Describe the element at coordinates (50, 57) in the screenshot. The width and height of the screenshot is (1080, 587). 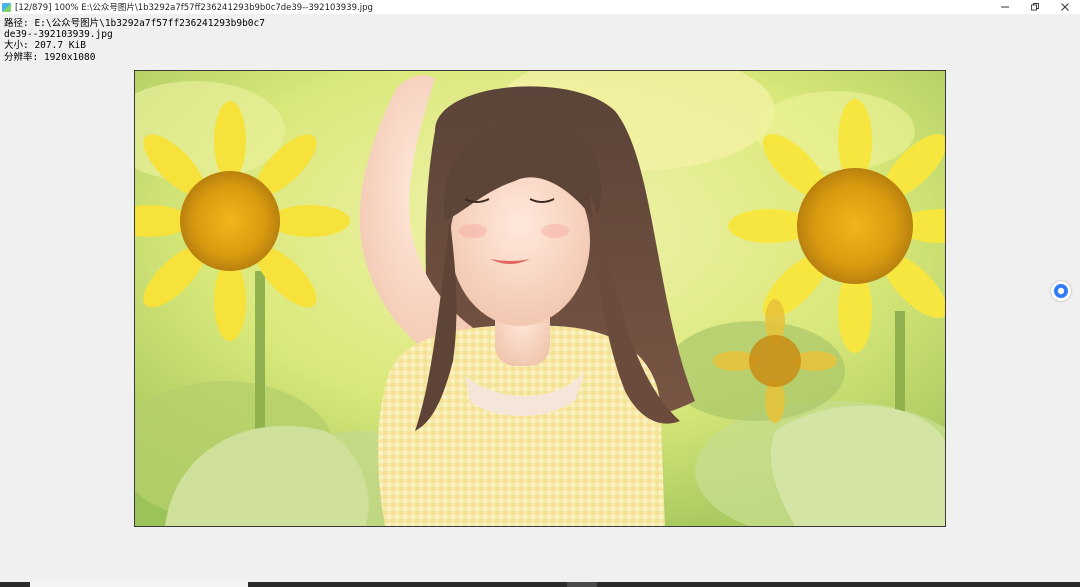
I see `file-resolution: 分辨率: 1920x1080` at that location.